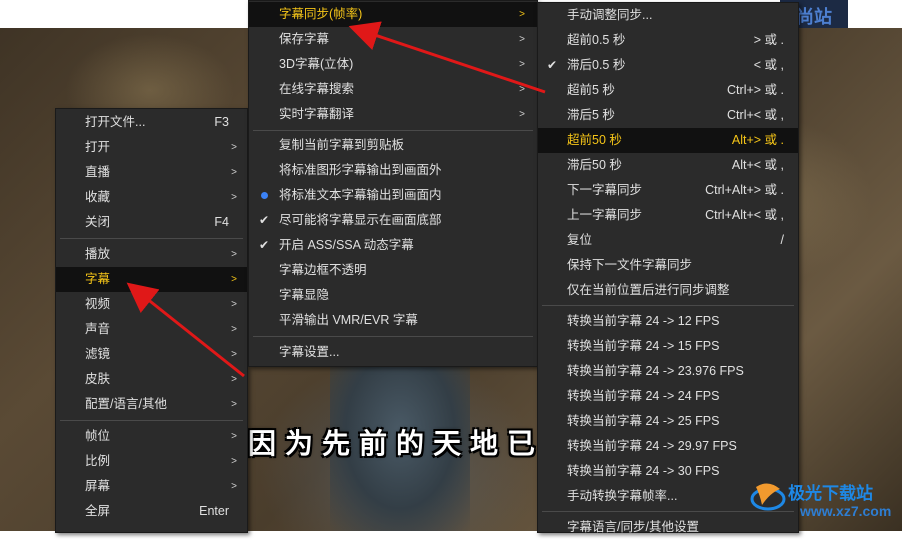  I want to click on watermark: 极光下载站 www.xz7.com, so click(825, 503).